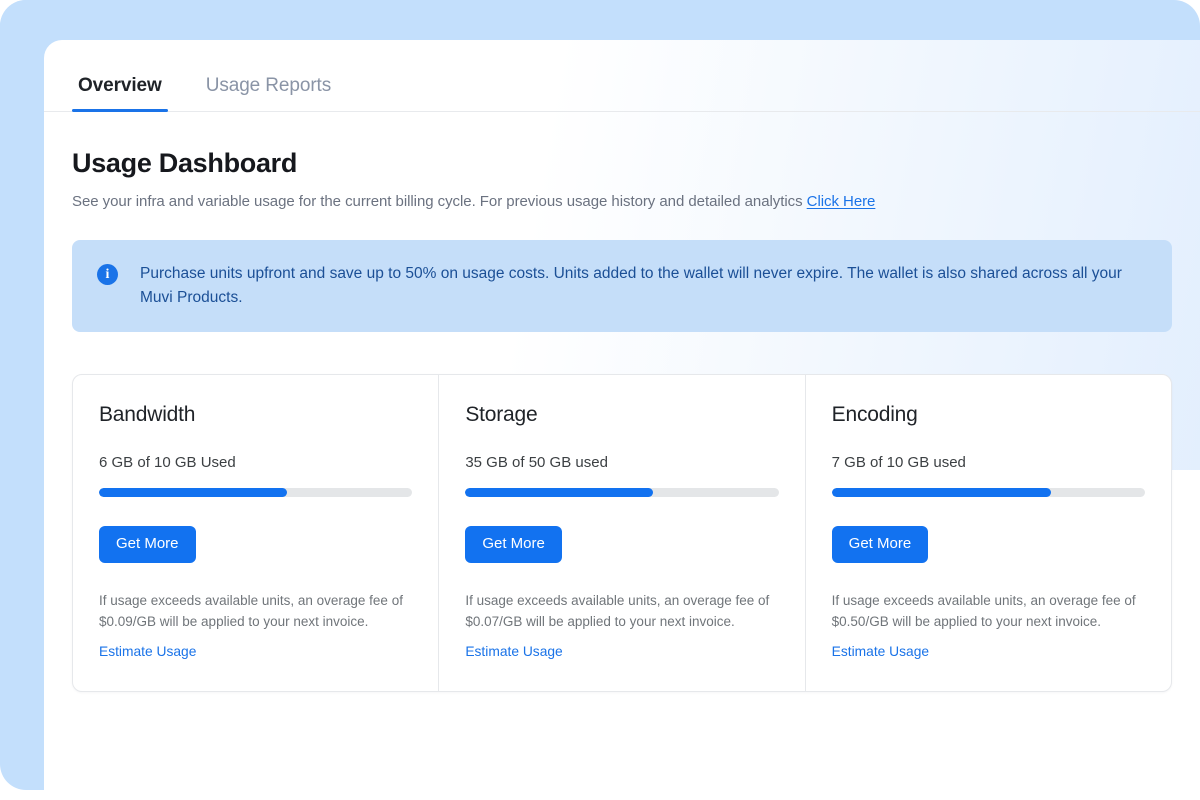 The height and width of the screenshot is (800, 1200). I want to click on progress-bar-bandwidth, so click(256, 493).